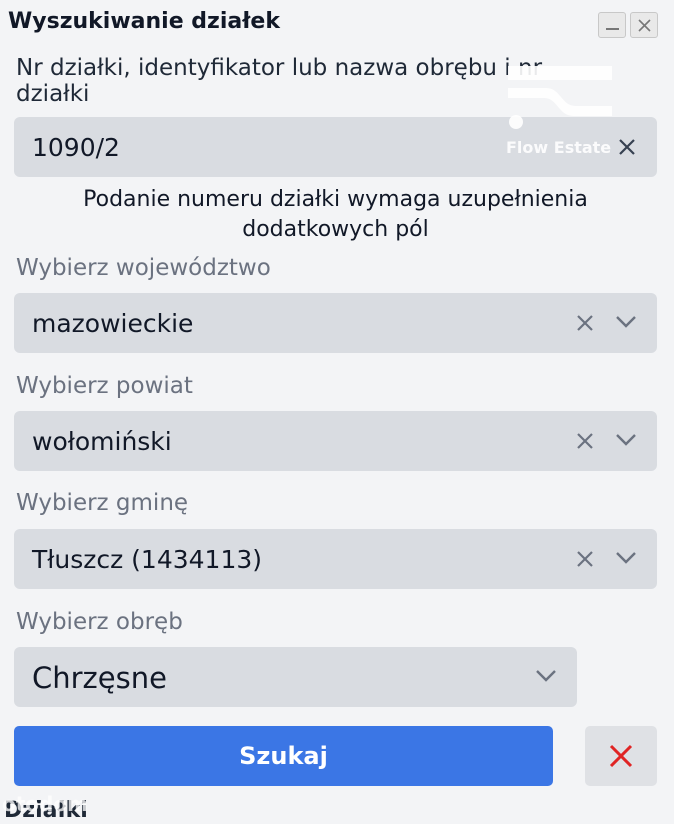 This screenshot has height=824, width=674. What do you see at coordinates (585, 323) in the screenshot?
I see `clear-voivodeship-icon` at bounding box center [585, 323].